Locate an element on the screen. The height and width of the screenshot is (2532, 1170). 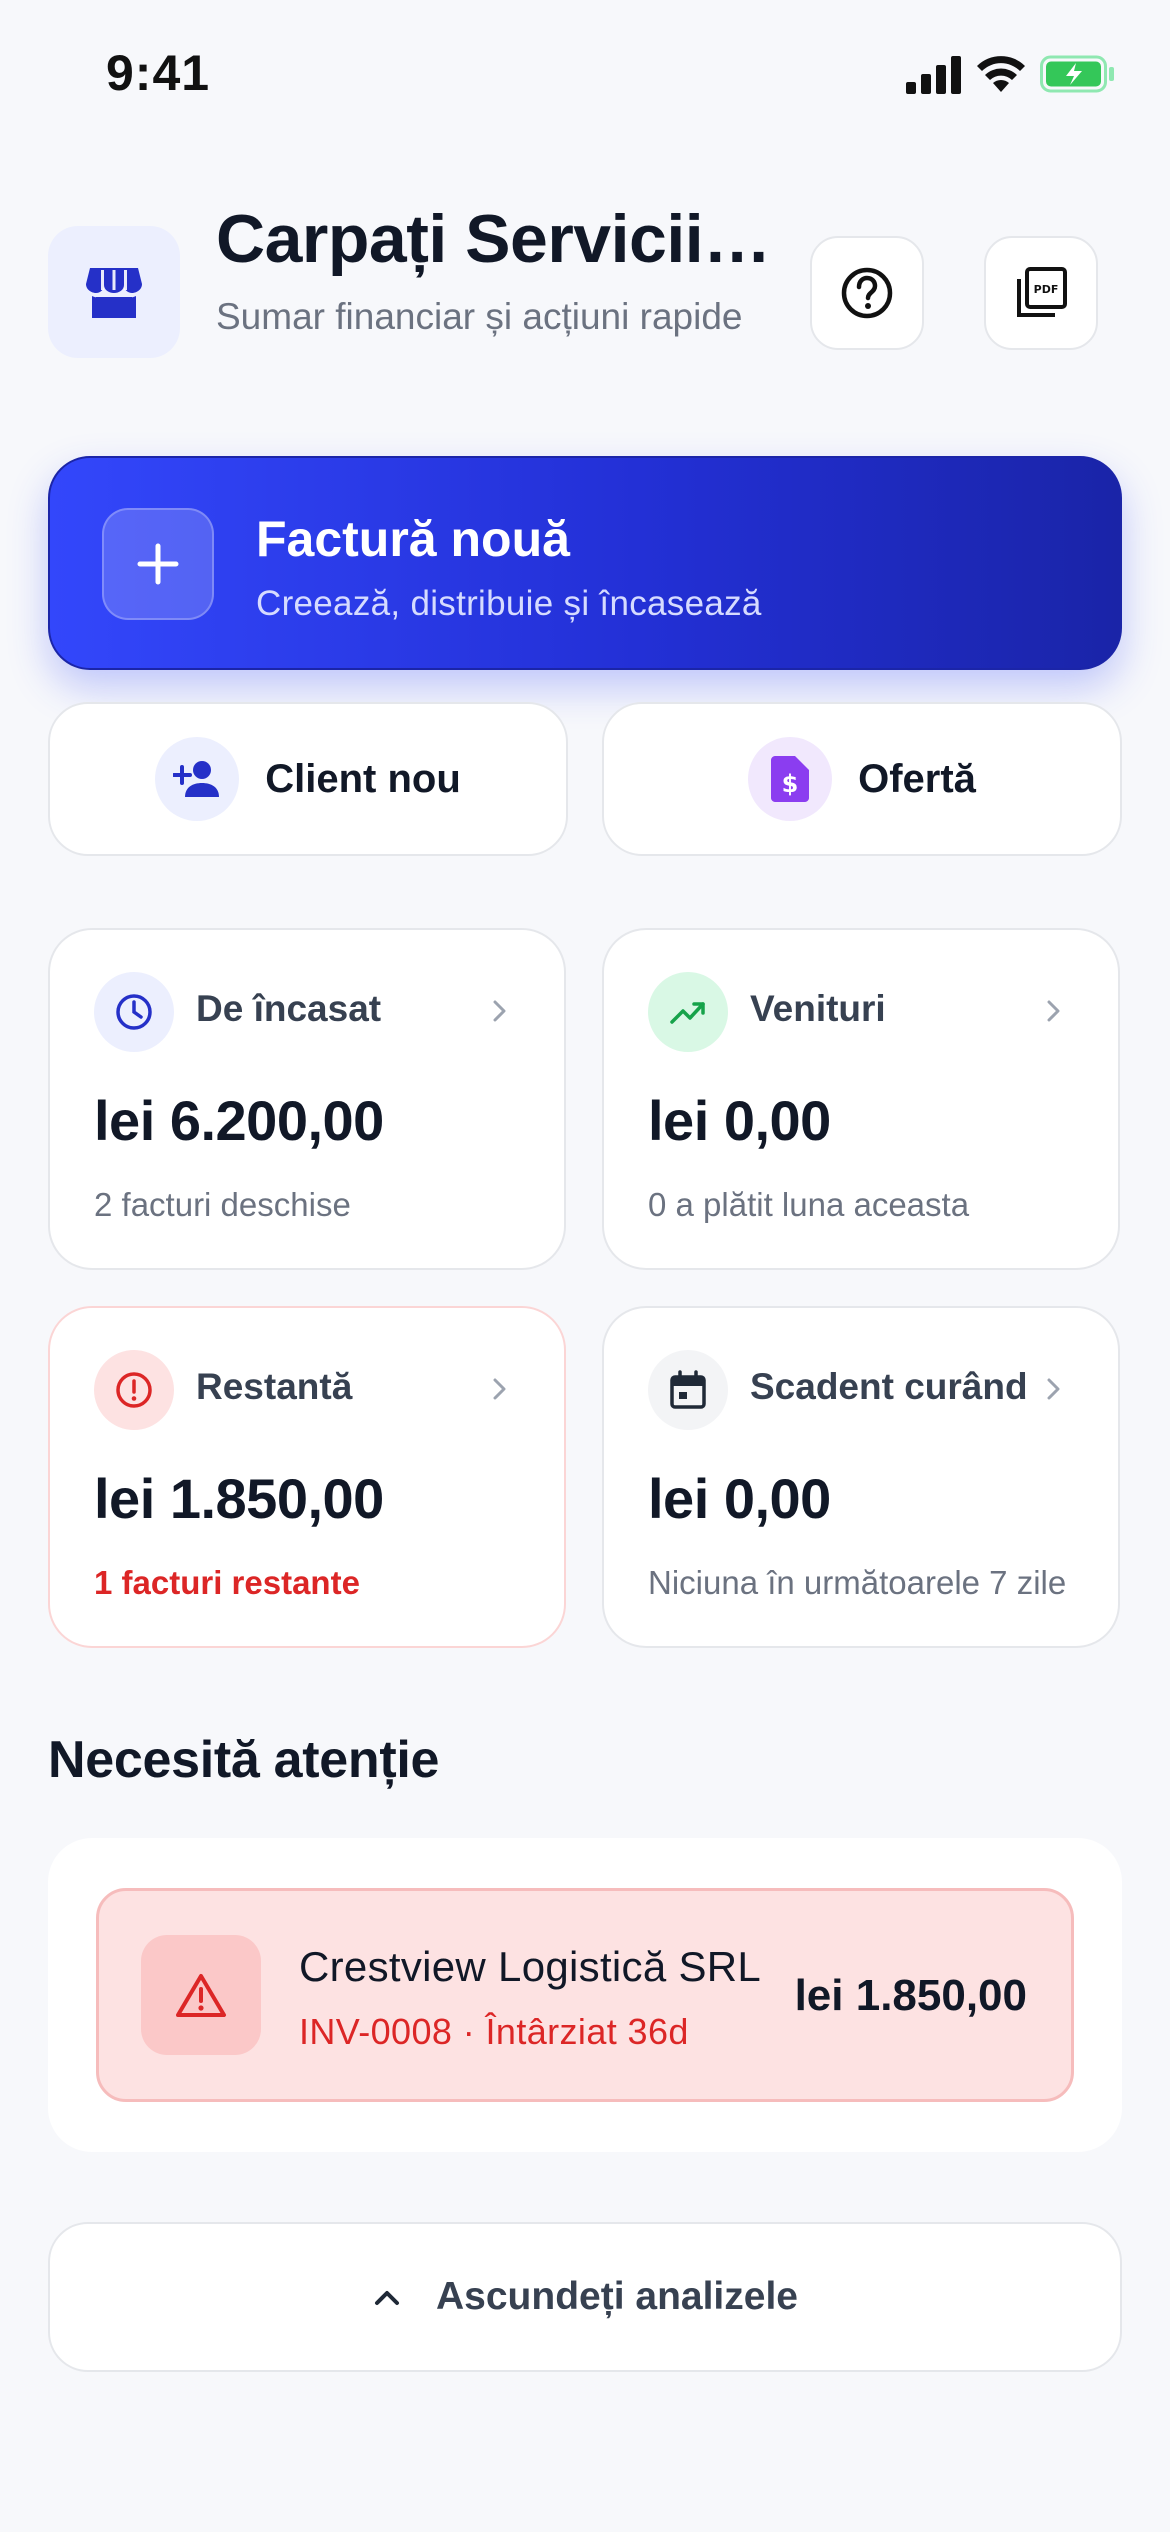
stat-label: De încasat is located at coordinates (289, 1008).